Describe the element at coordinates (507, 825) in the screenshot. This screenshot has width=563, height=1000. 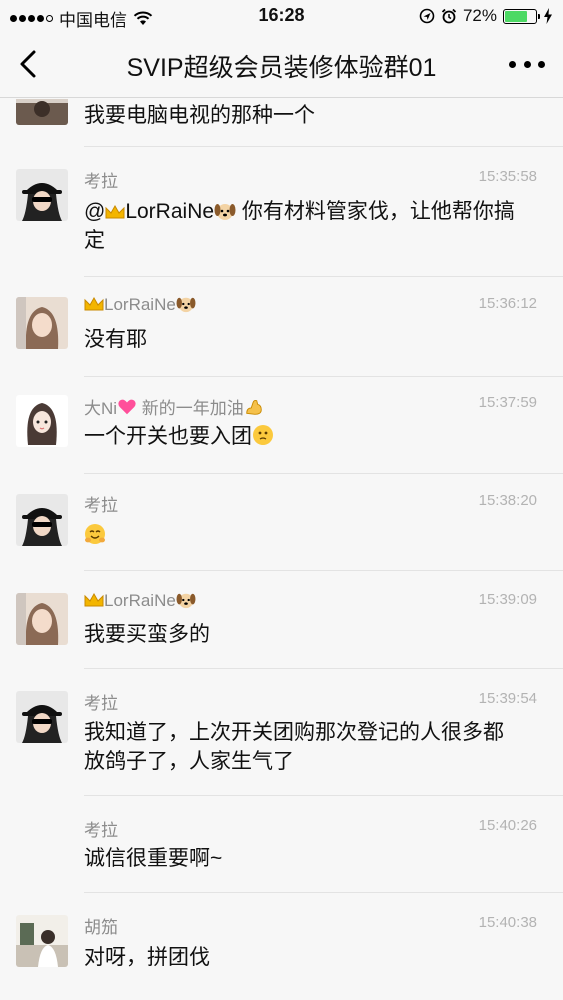
I see `message-time: 15:40:26` at that location.